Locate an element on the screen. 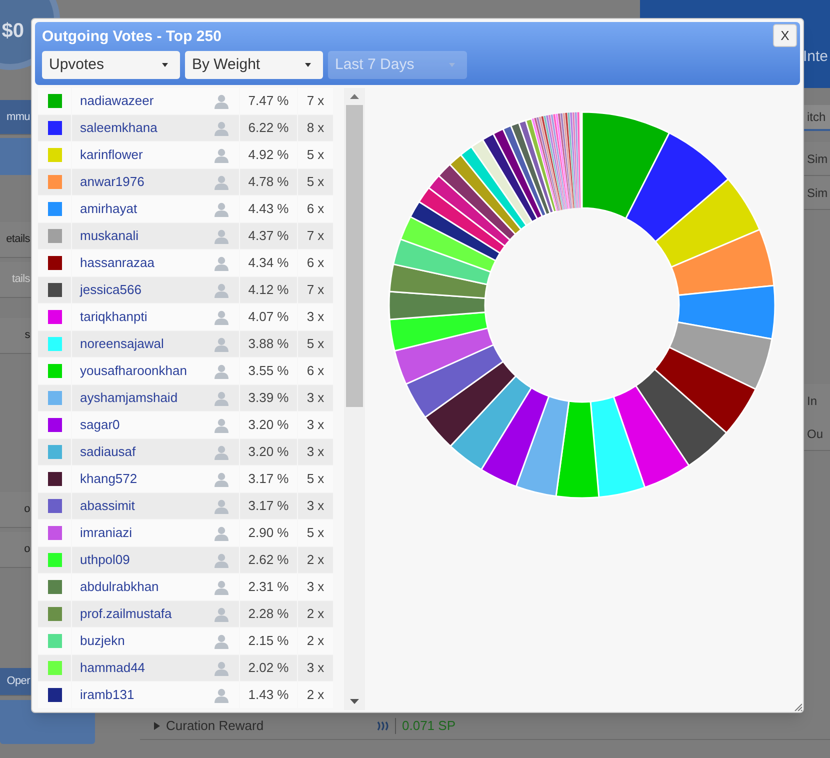 The width and height of the screenshot is (830, 758). reward-value: 0.071 SP is located at coordinates (429, 726).